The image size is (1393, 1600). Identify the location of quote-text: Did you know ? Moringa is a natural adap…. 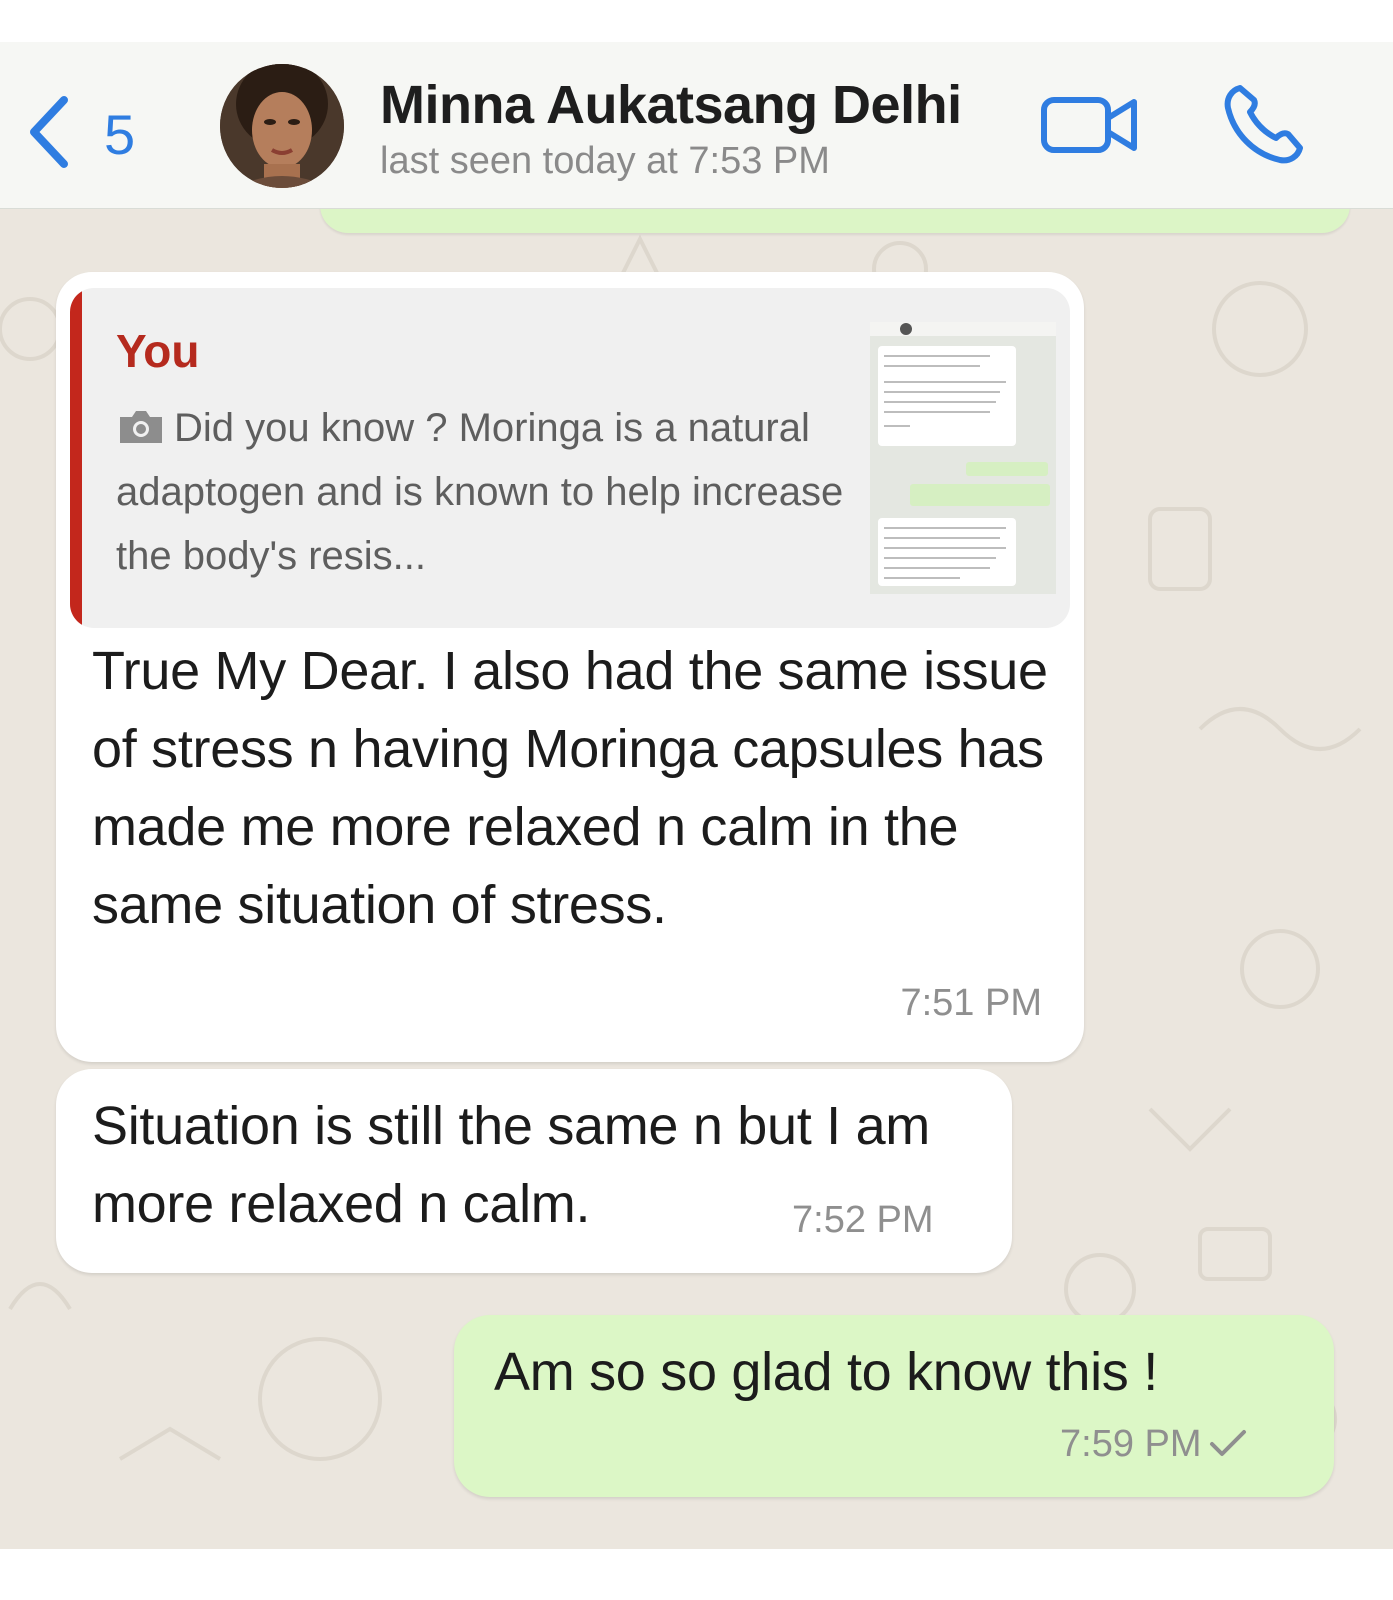
(480, 492).